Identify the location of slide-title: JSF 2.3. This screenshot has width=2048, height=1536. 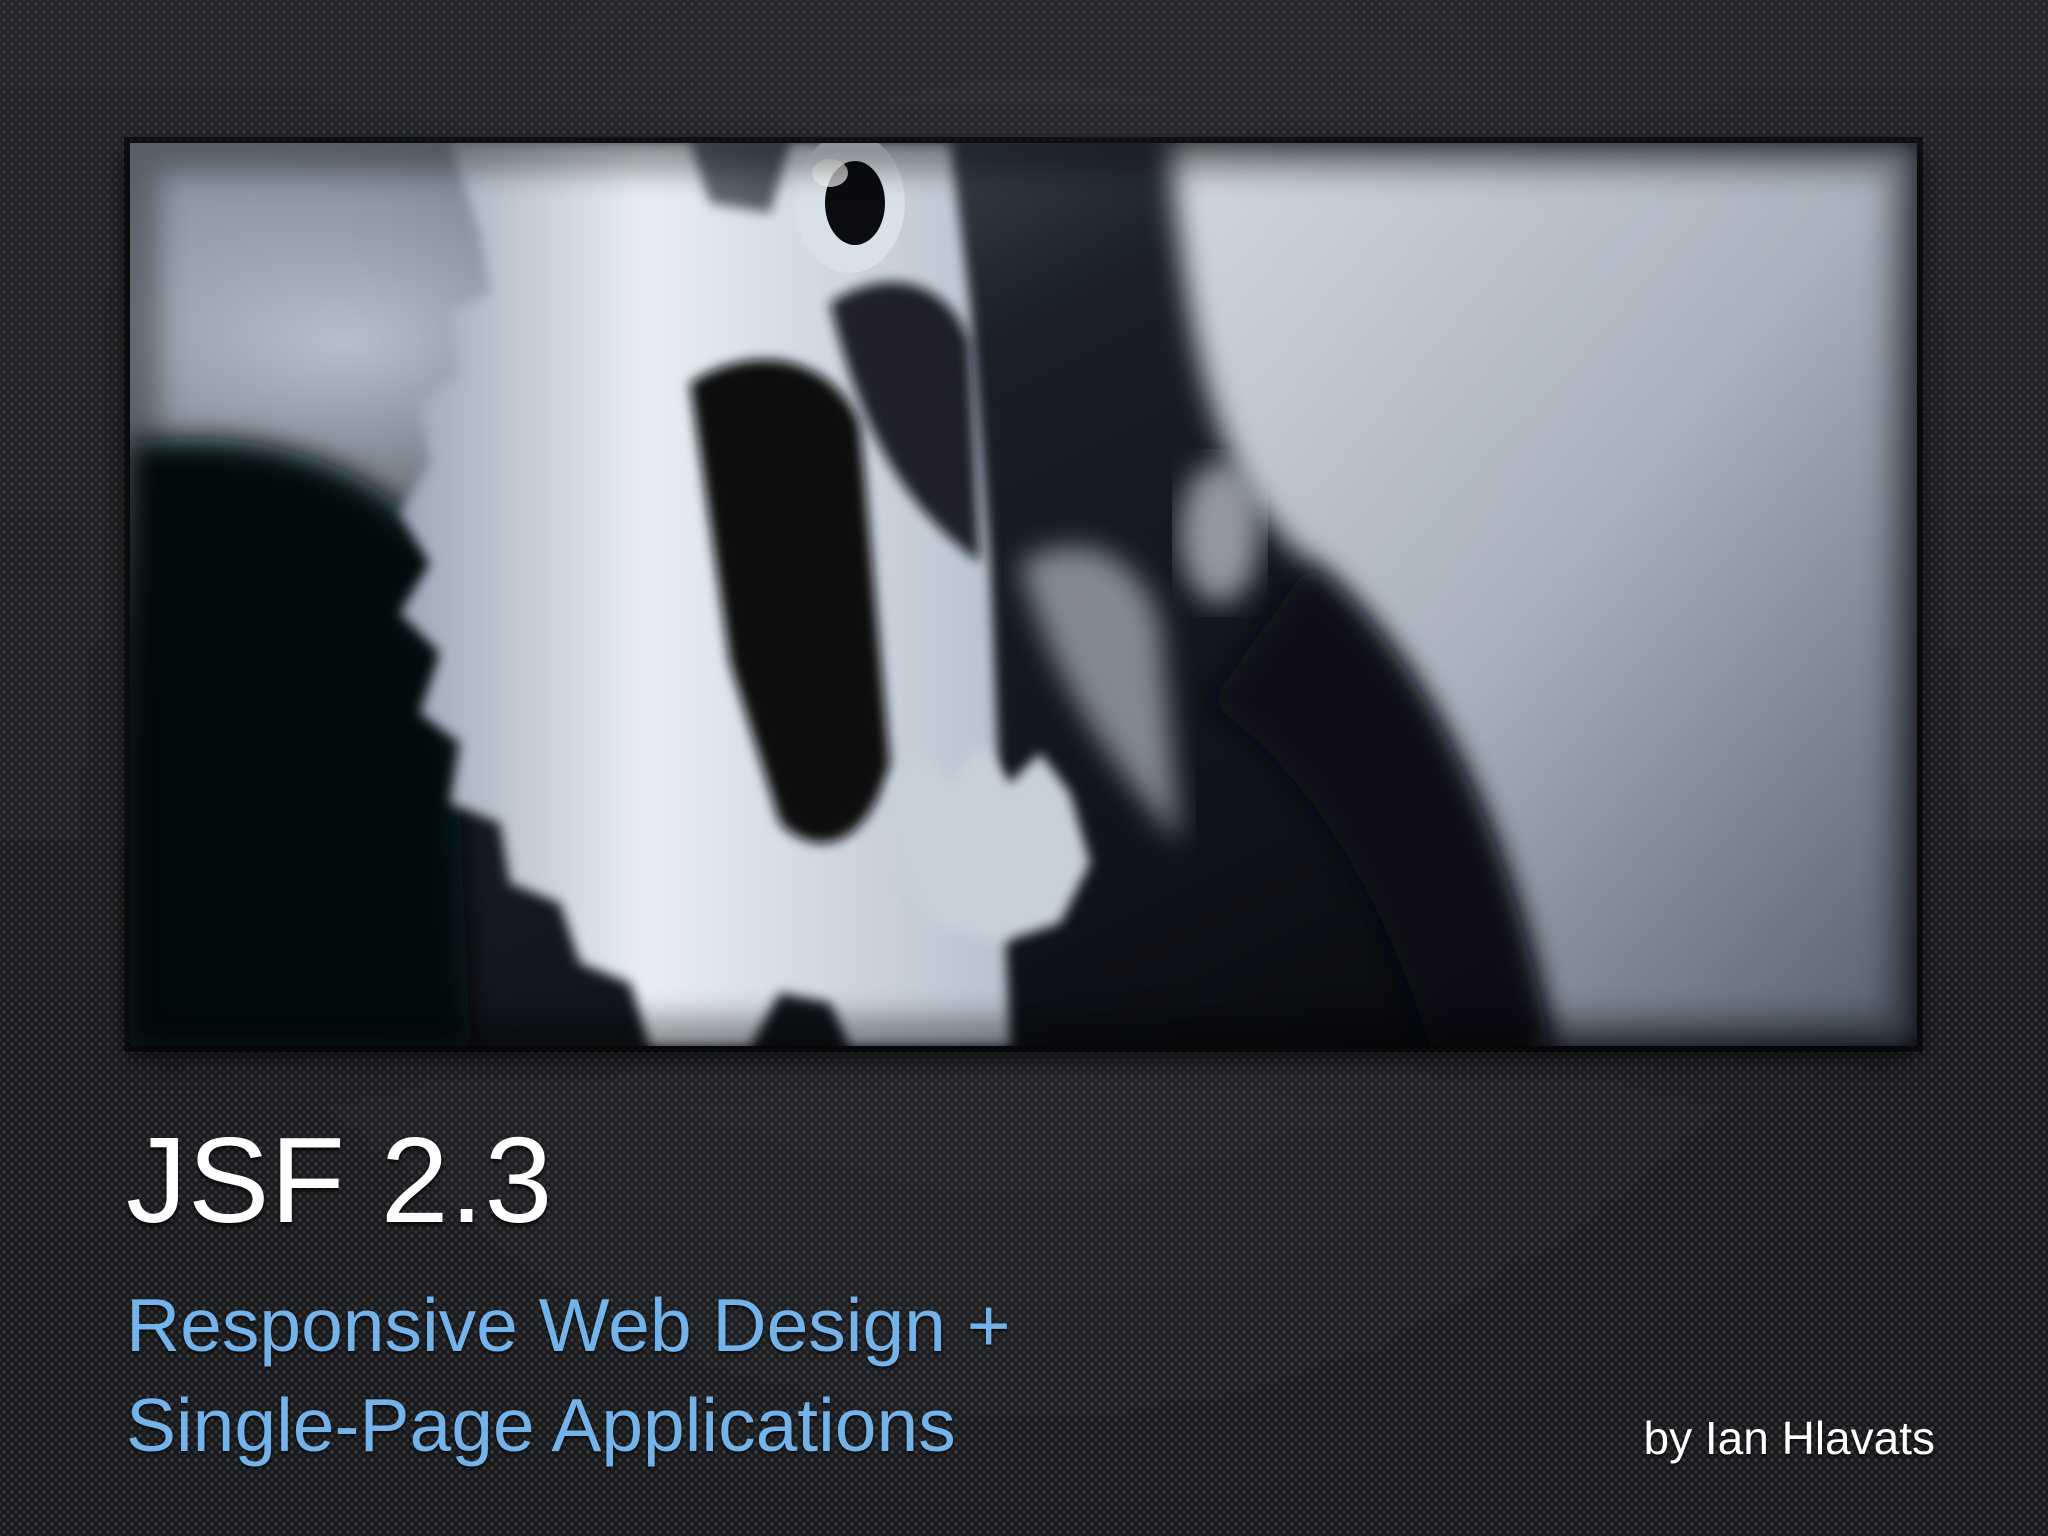
(340, 1180).